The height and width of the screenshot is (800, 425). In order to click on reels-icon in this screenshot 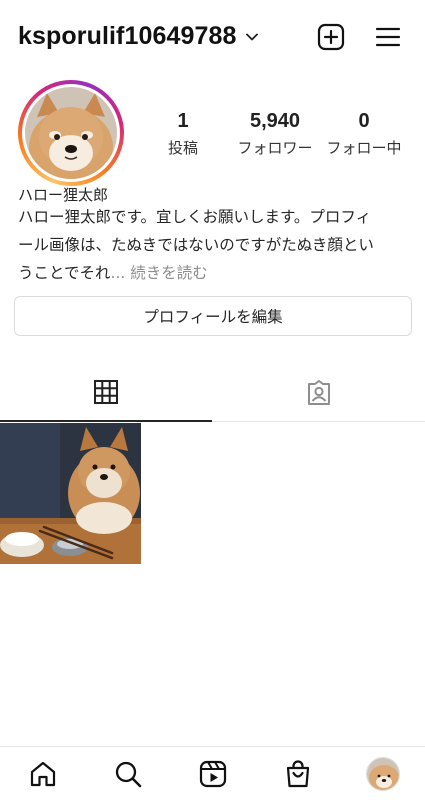, I will do `click(213, 774)`.